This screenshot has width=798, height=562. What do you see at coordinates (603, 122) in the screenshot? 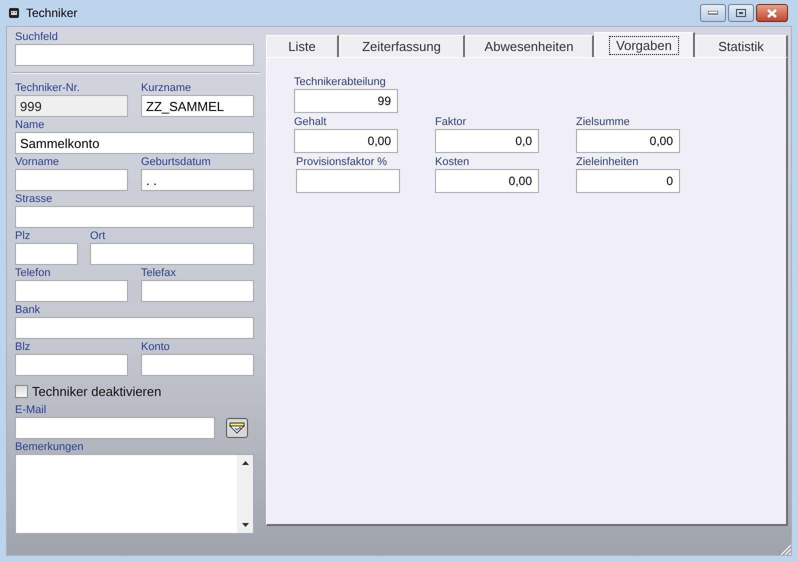
I see `field-label: Zielsumme` at bounding box center [603, 122].